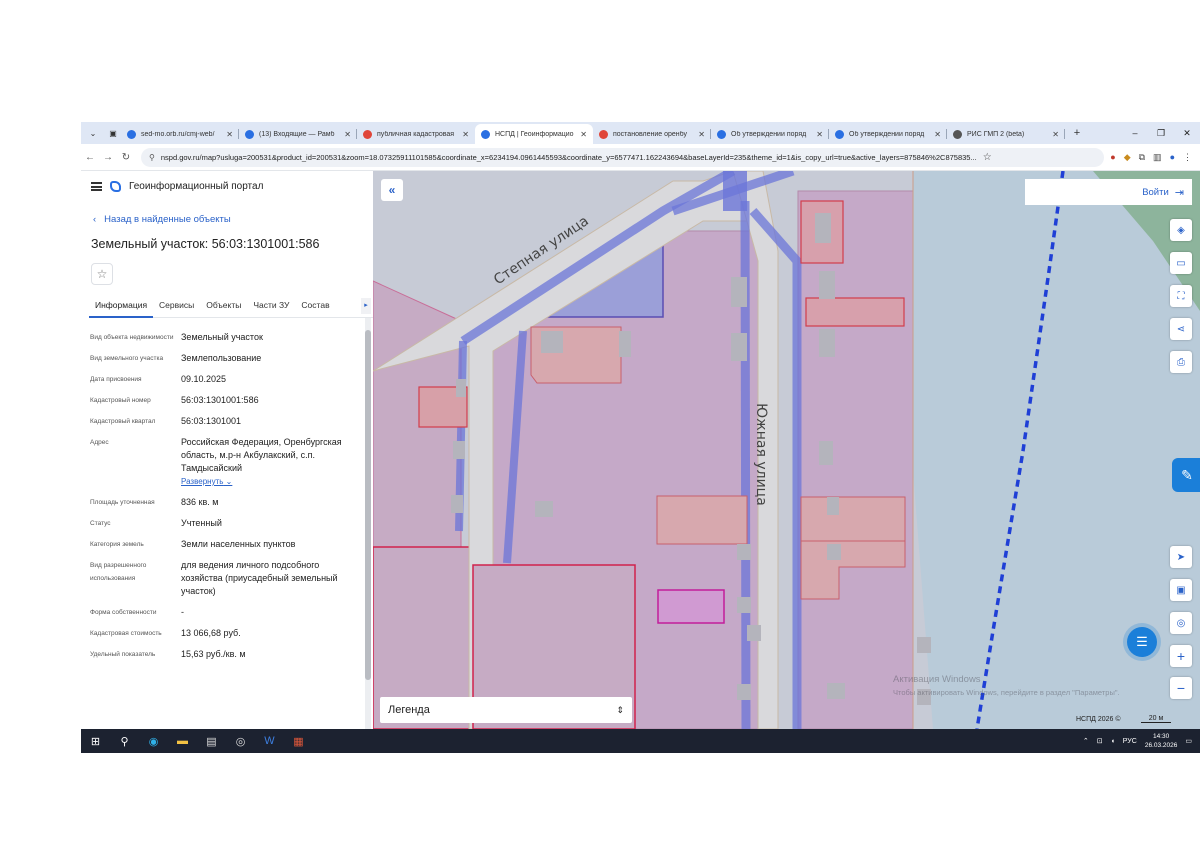 The width and height of the screenshot is (1200, 849). What do you see at coordinates (95, 741) in the screenshot?
I see `start-windows-icon: ⊞` at bounding box center [95, 741].